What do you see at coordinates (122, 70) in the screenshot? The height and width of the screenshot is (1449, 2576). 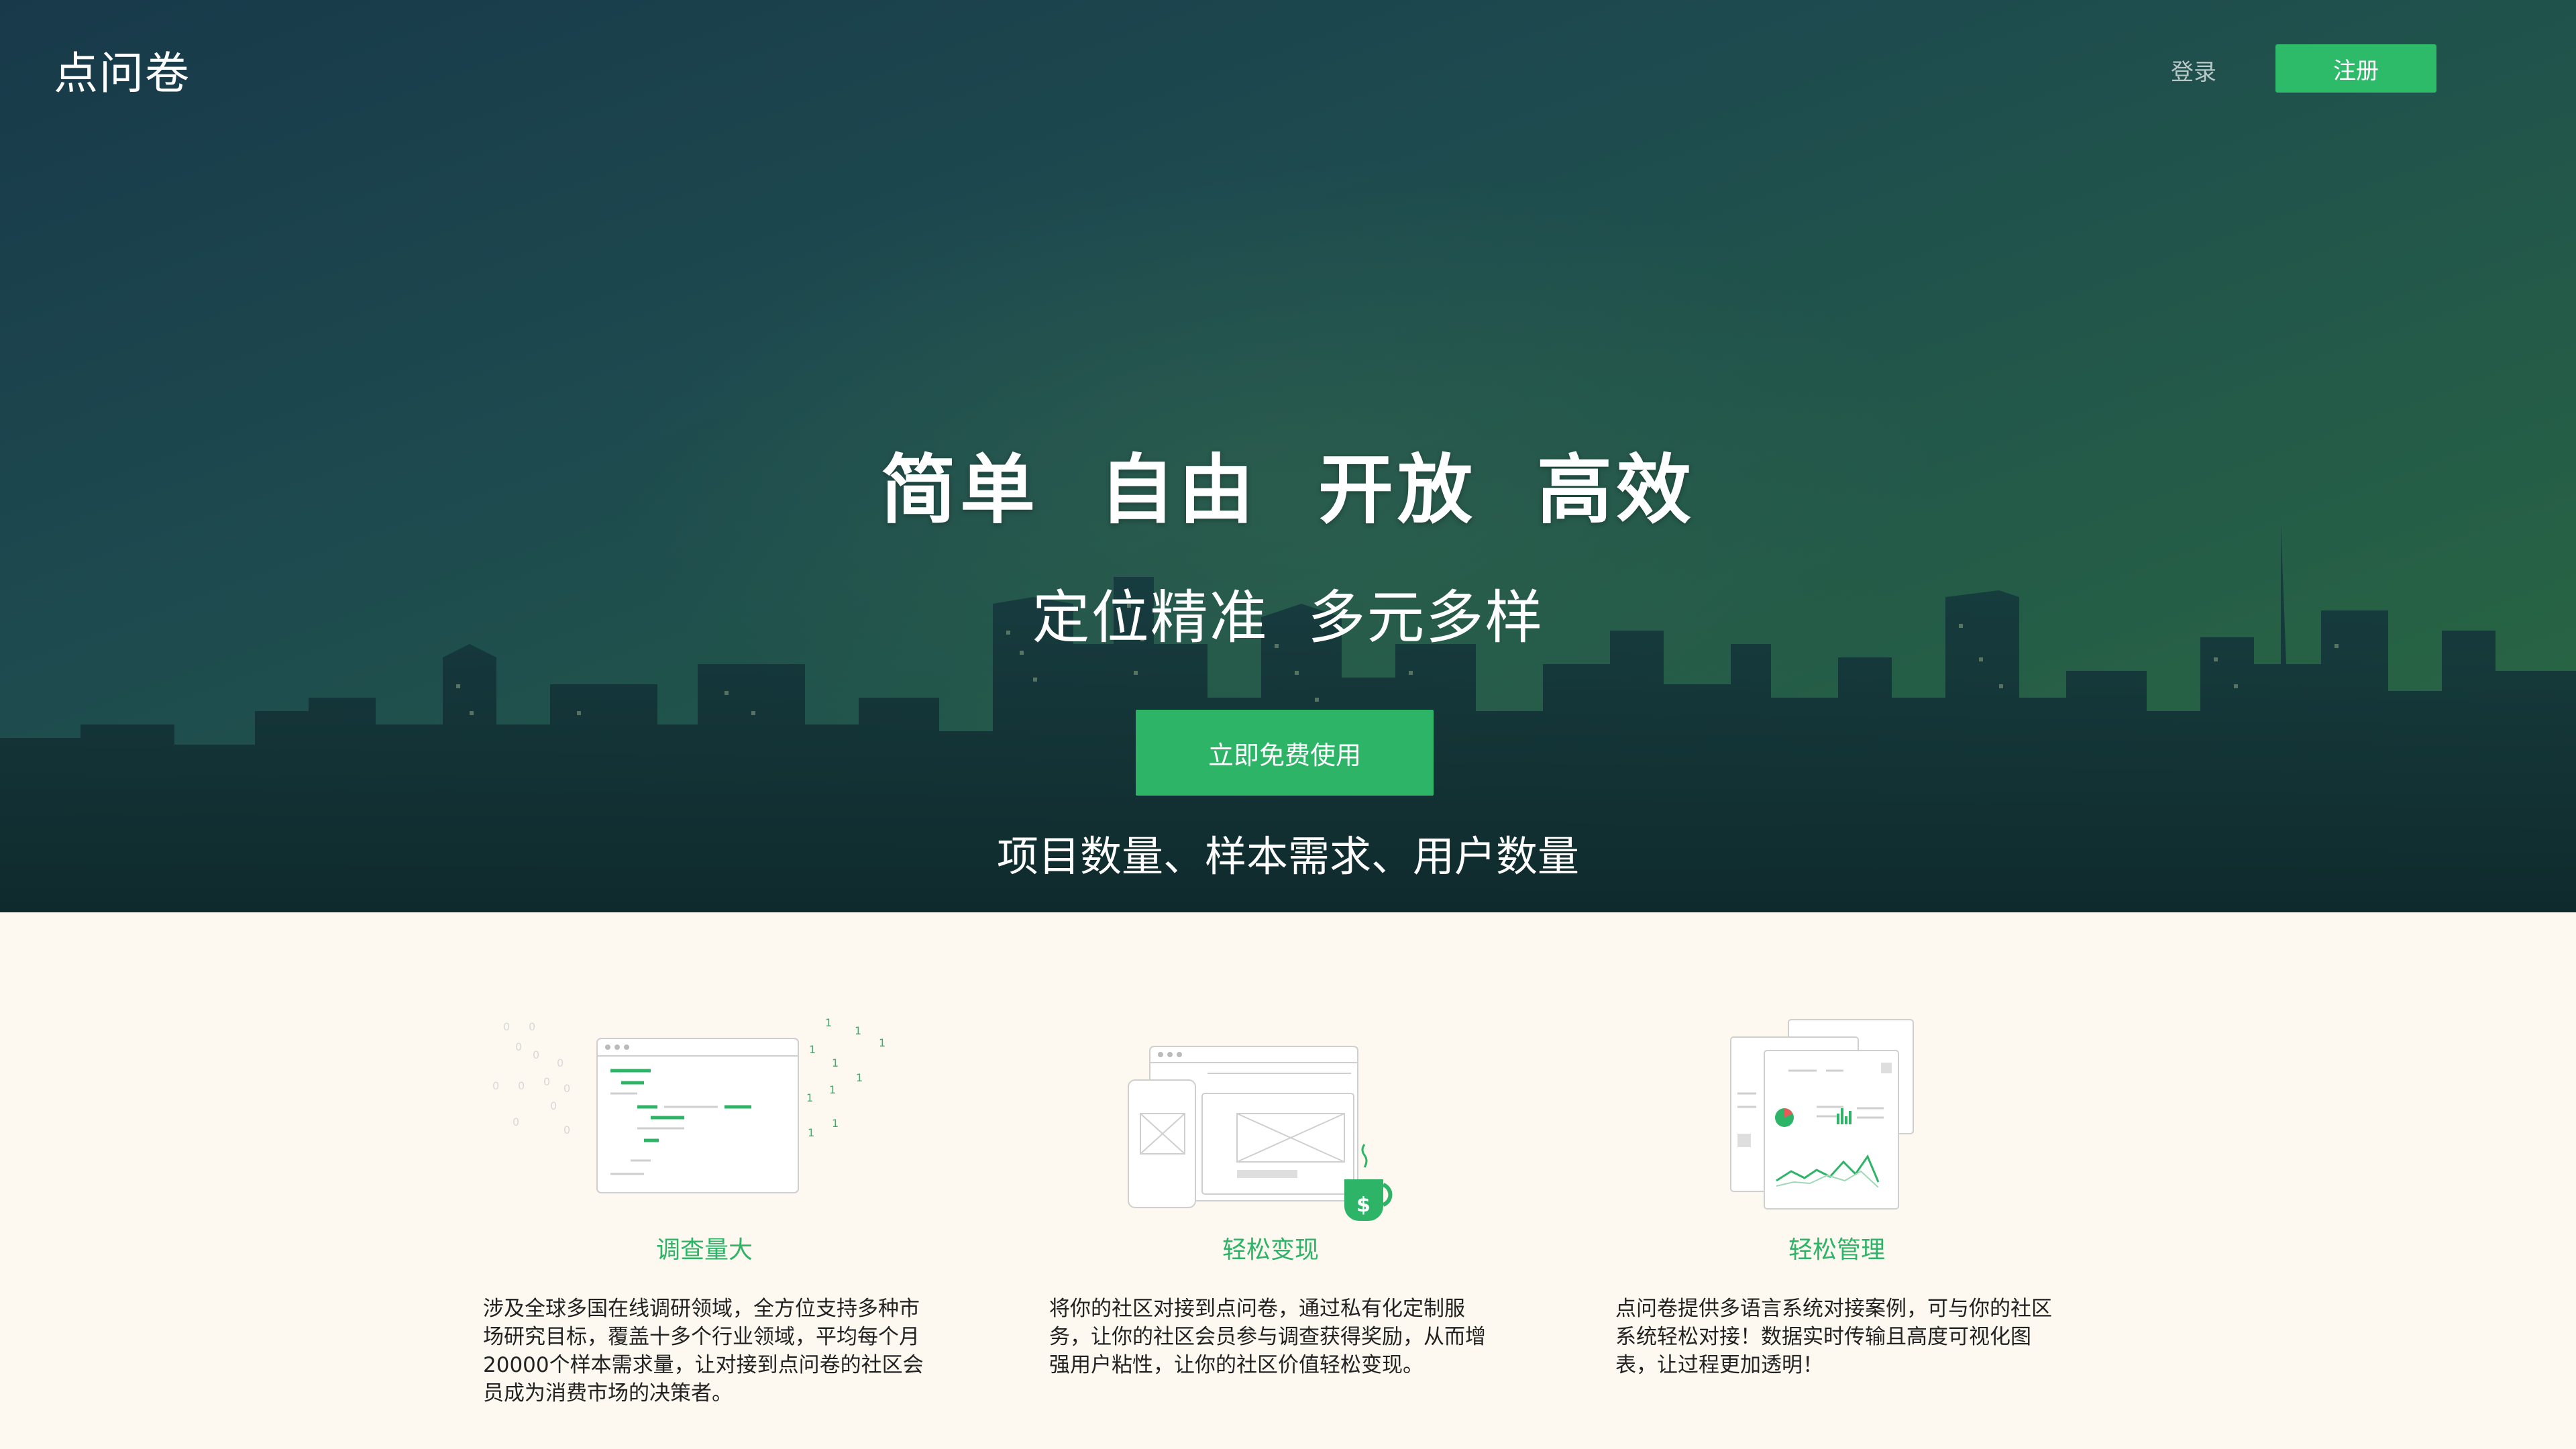 I see `site-logo: 点问卷` at bounding box center [122, 70].